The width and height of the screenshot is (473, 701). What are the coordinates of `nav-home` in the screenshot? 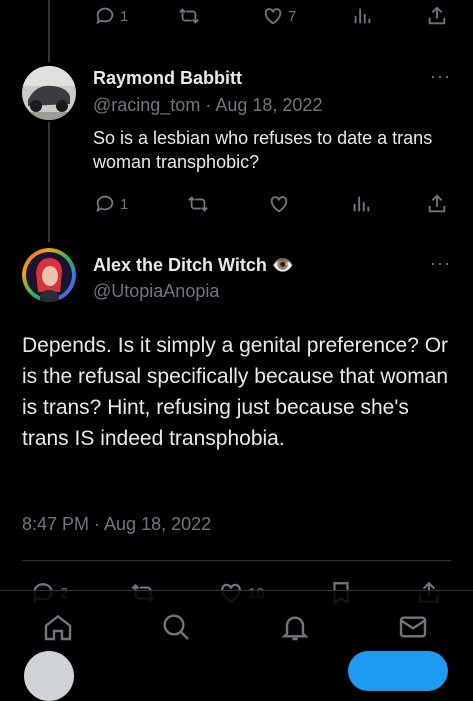 It's located at (58, 627).